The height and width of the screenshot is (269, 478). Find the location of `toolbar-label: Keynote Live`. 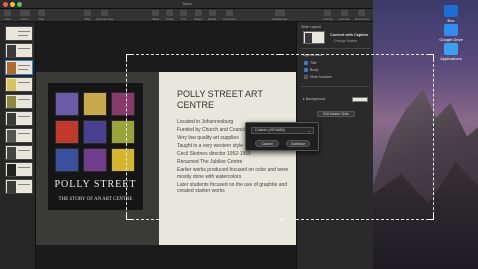

toolbar-label: Keynote Live is located at coordinates (105, 19).